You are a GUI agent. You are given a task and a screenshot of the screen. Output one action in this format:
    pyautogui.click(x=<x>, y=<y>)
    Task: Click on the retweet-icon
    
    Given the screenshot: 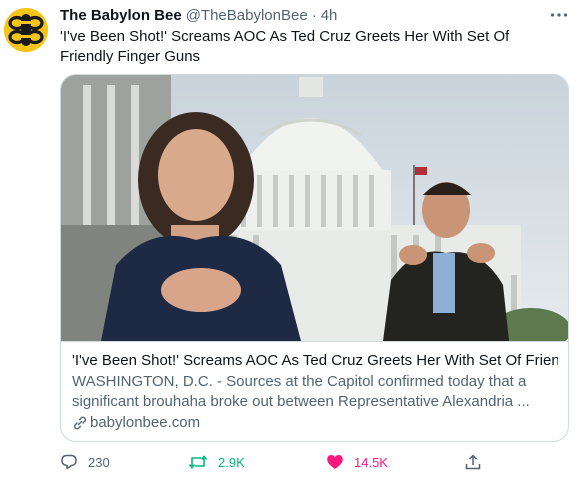 What is the action you would take?
    pyautogui.click(x=198, y=462)
    